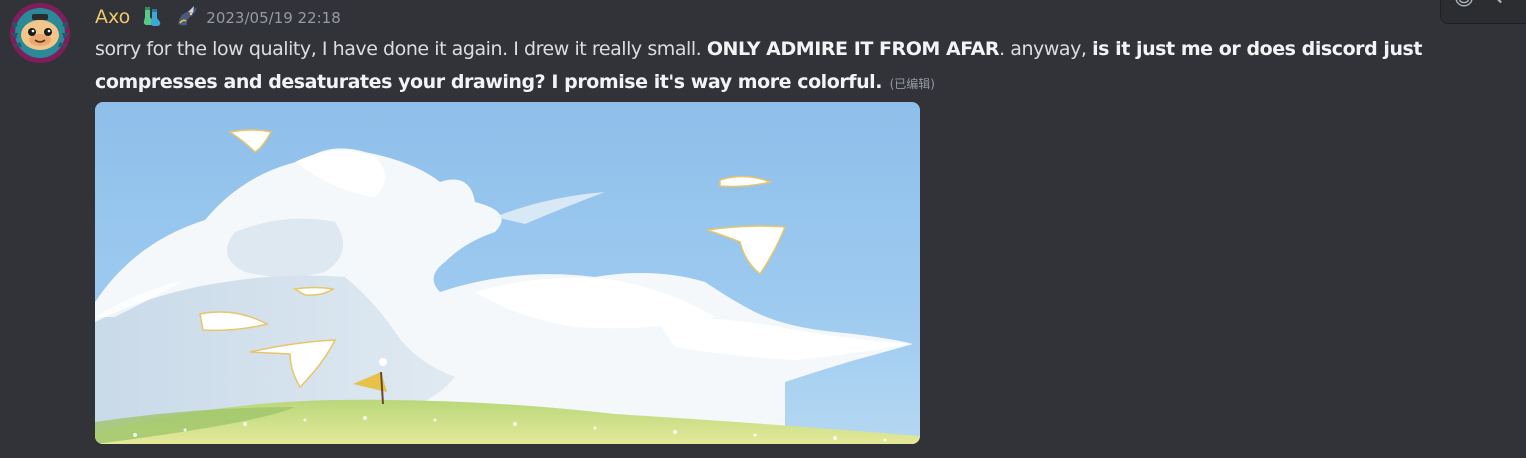 This screenshot has height=458, width=1526. Describe the element at coordinates (912, 84) in the screenshot. I see `edited-marker: (已编辑)` at that location.